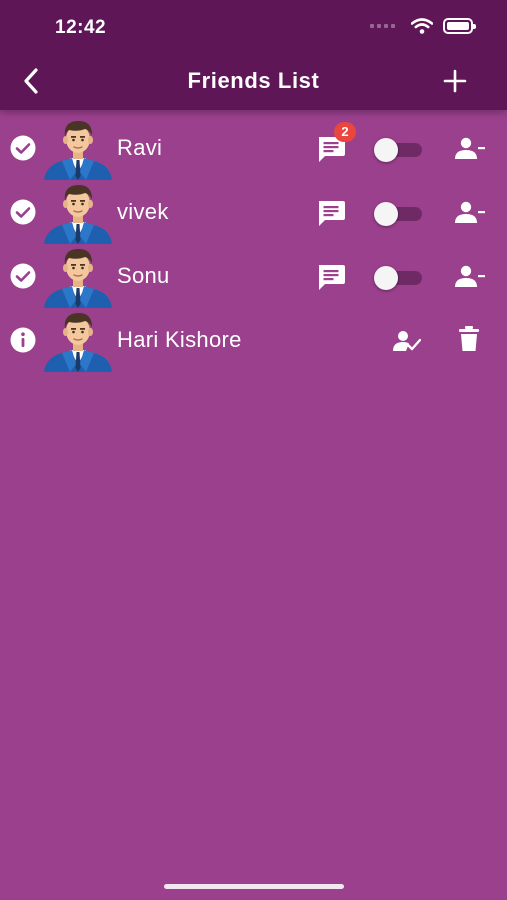 The image size is (507, 900). What do you see at coordinates (179, 339) in the screenshot?
I see `friend-name: Hari Kishore` at bounding box center [179, 339].